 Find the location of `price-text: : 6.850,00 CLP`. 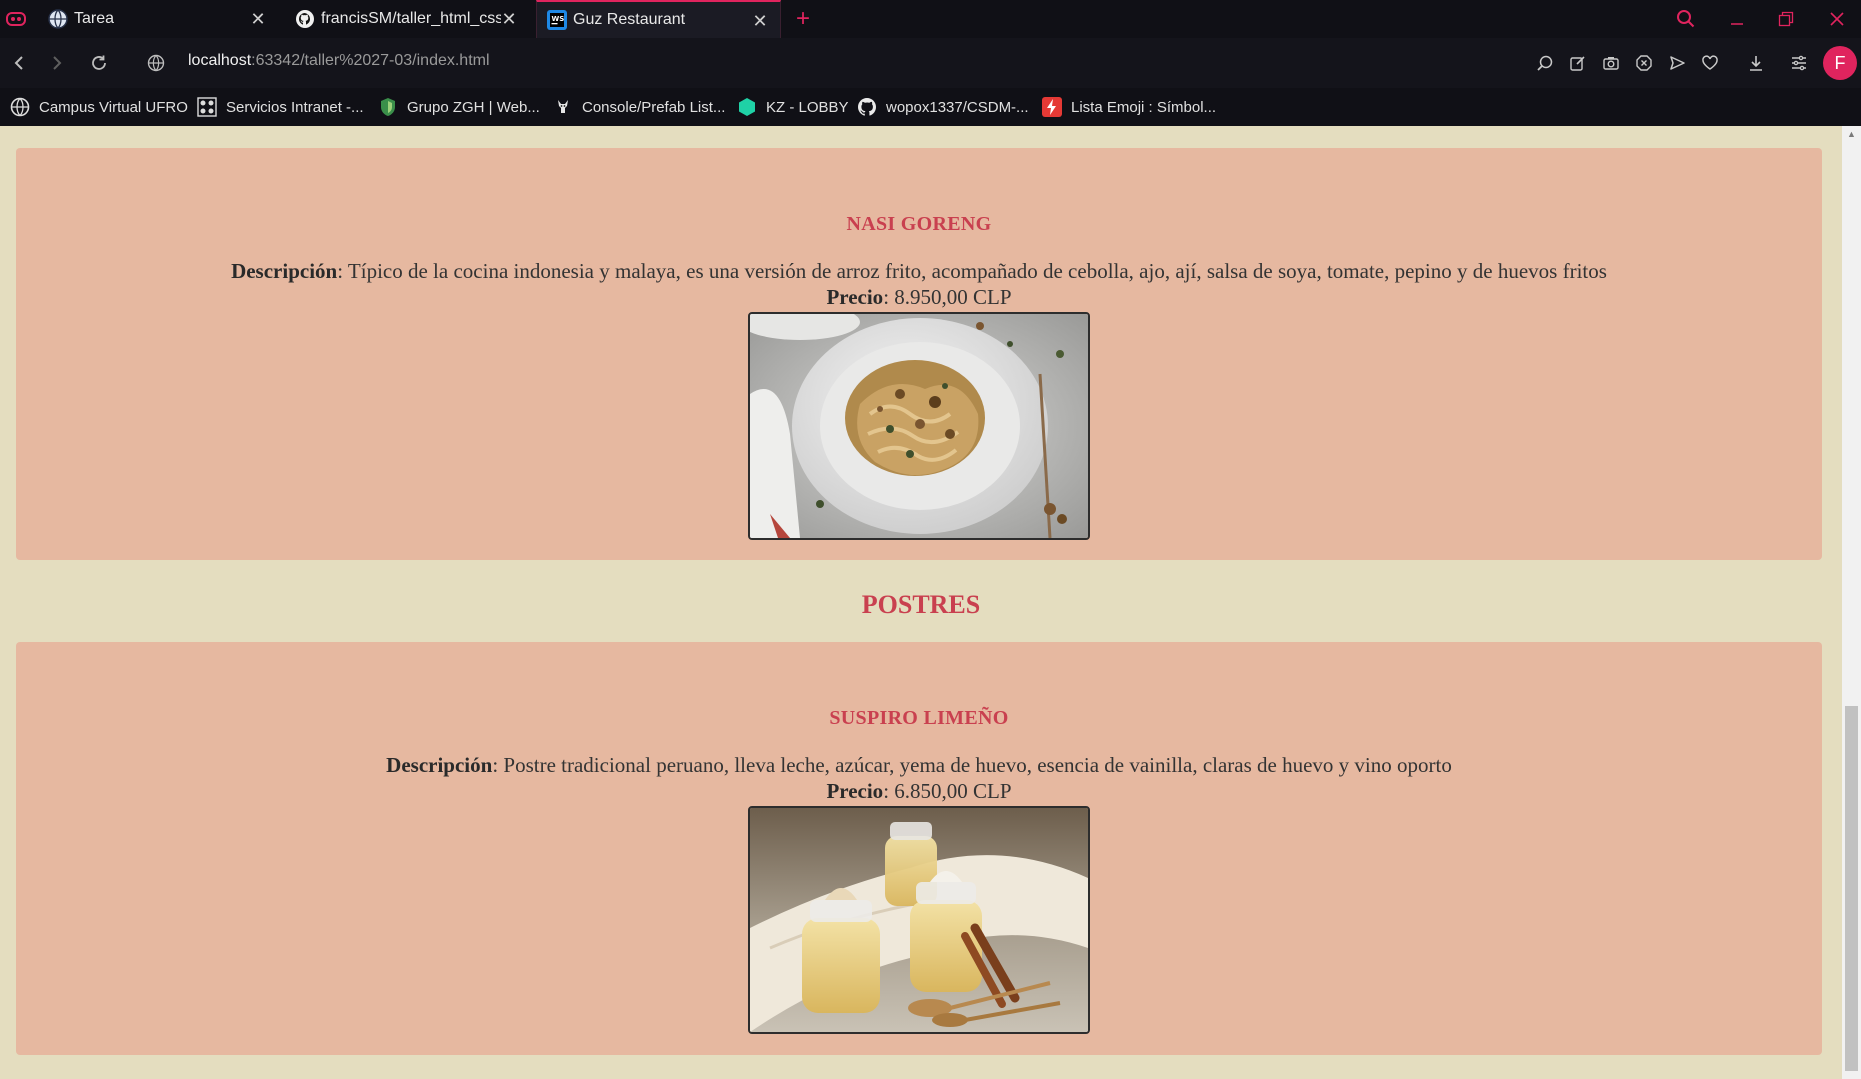

price-text: : 6.850,00 CLP is located at coordinates (947, 791).